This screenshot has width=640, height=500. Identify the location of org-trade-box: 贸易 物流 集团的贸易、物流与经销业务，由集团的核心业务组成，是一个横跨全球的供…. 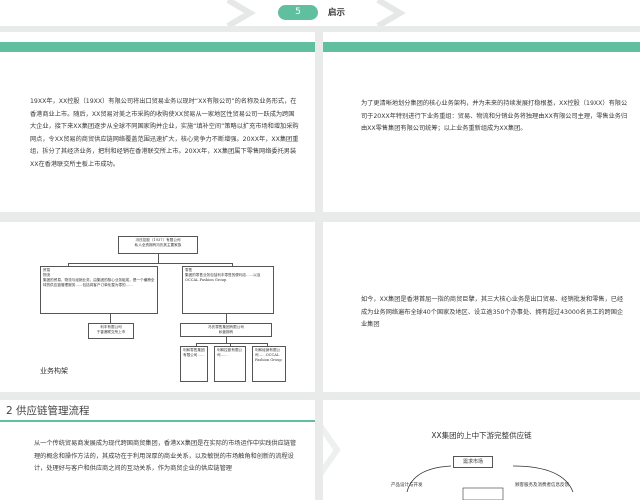
(99, 290).